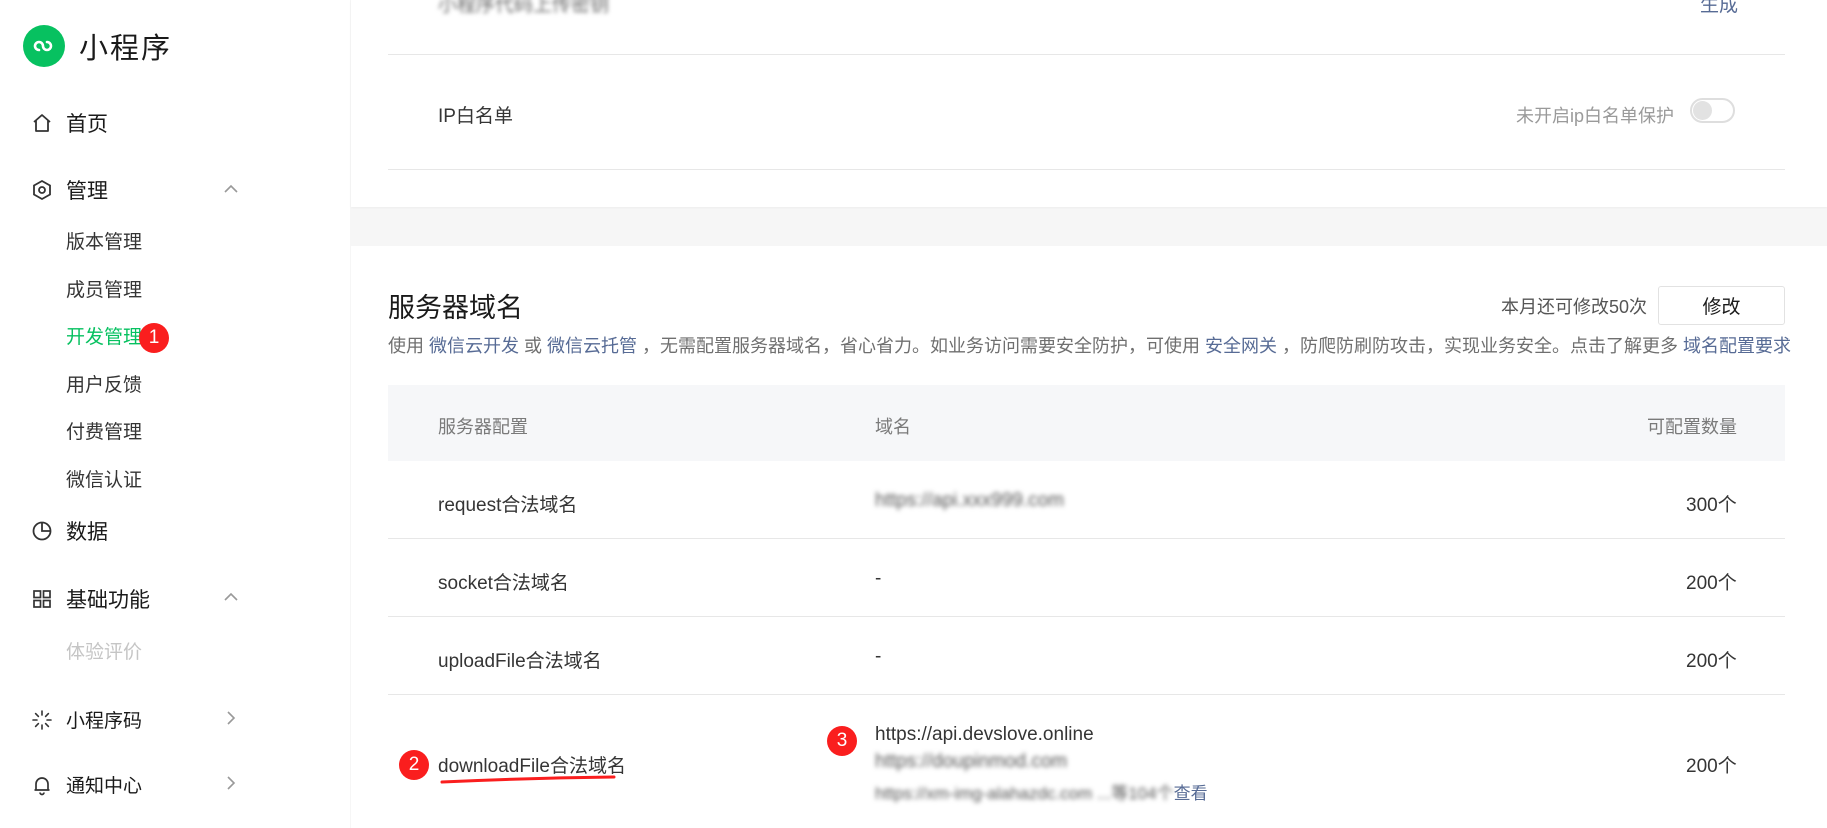 This screenshot has width=1827, height=828. I want to click on row-upload-count: 200个, so click(1711, 661).